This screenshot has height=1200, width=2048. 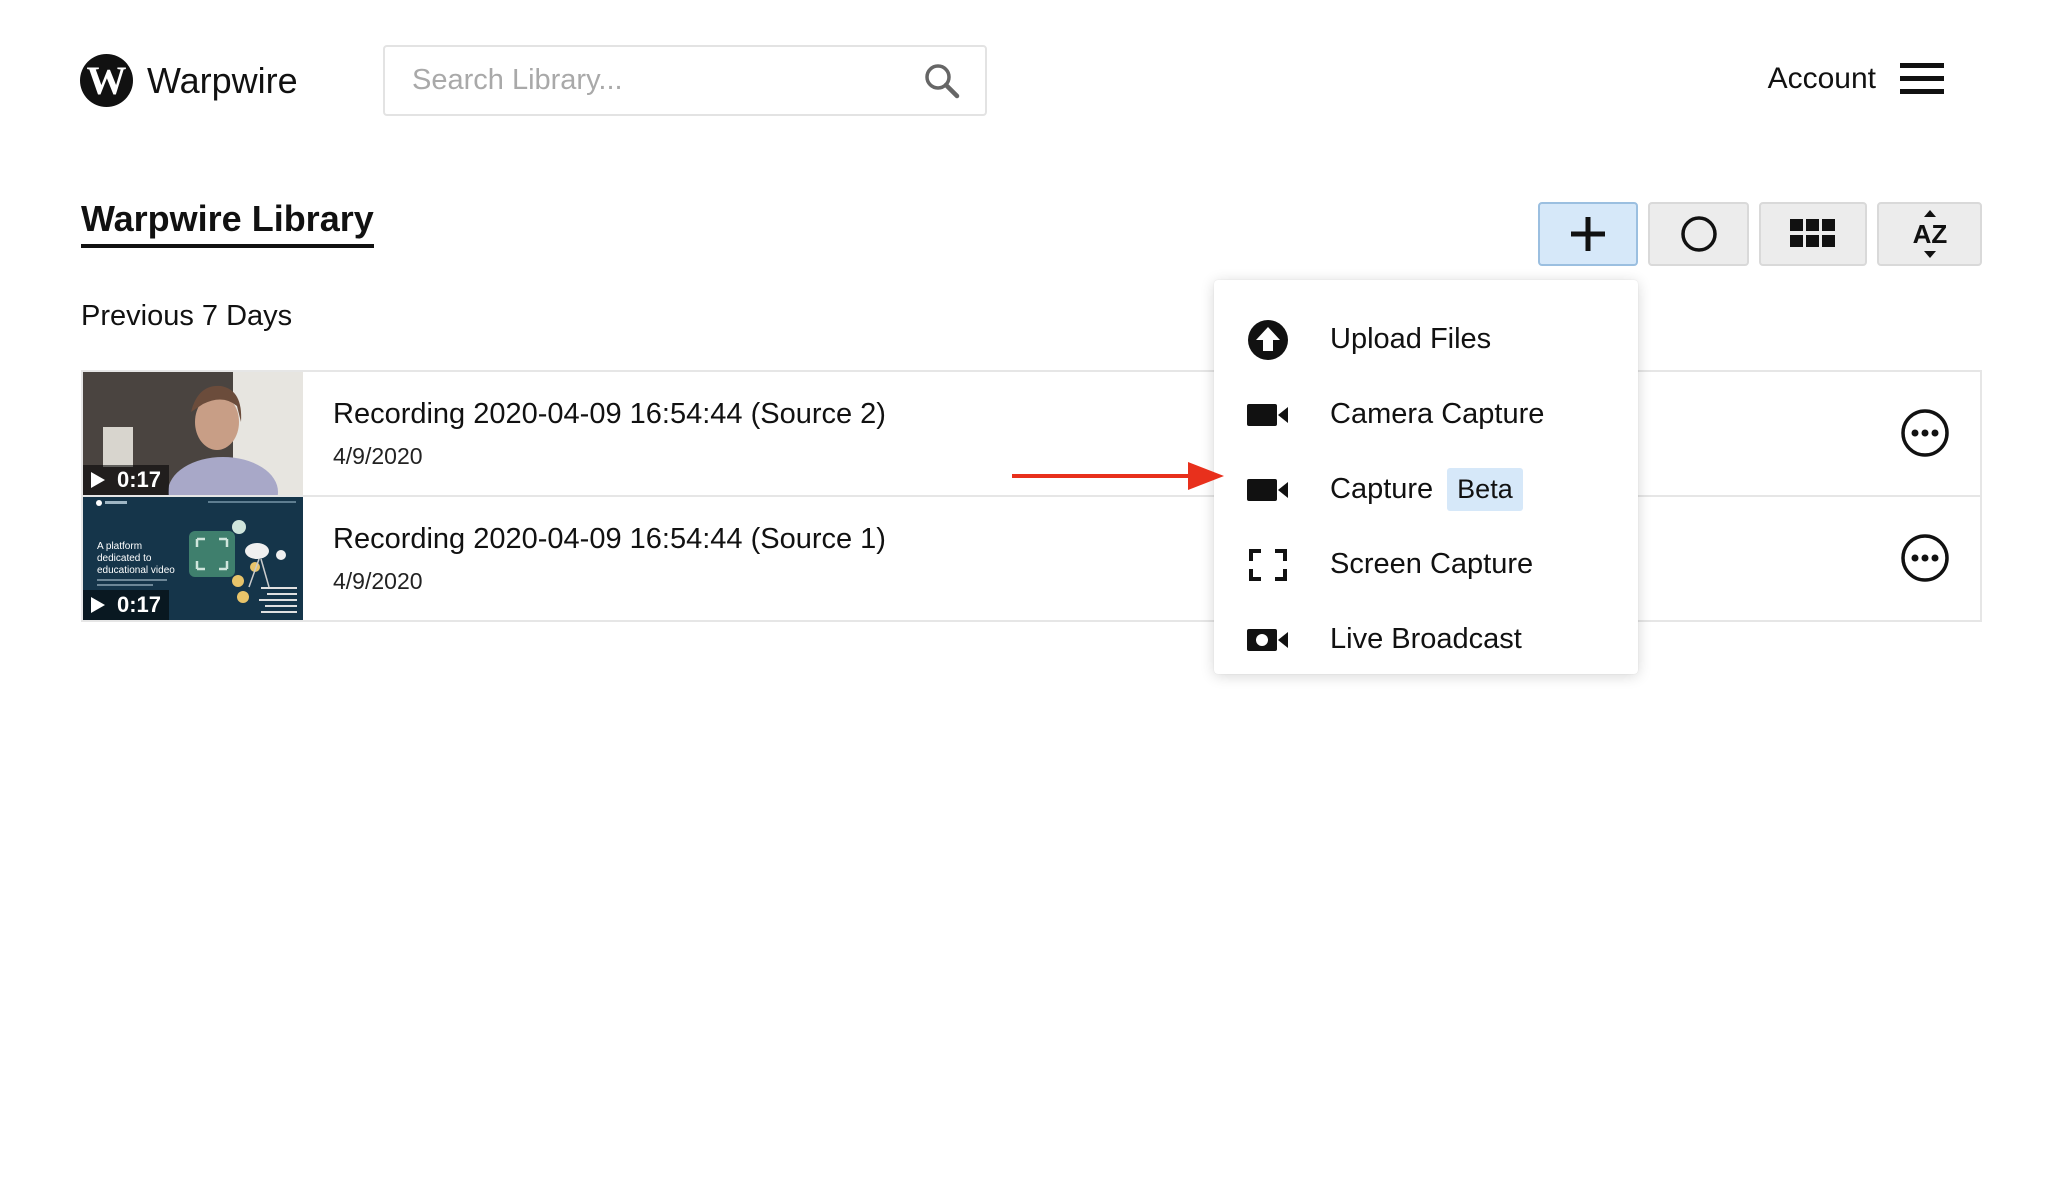 I want to click on add-button, so click(x=1588, y=234).